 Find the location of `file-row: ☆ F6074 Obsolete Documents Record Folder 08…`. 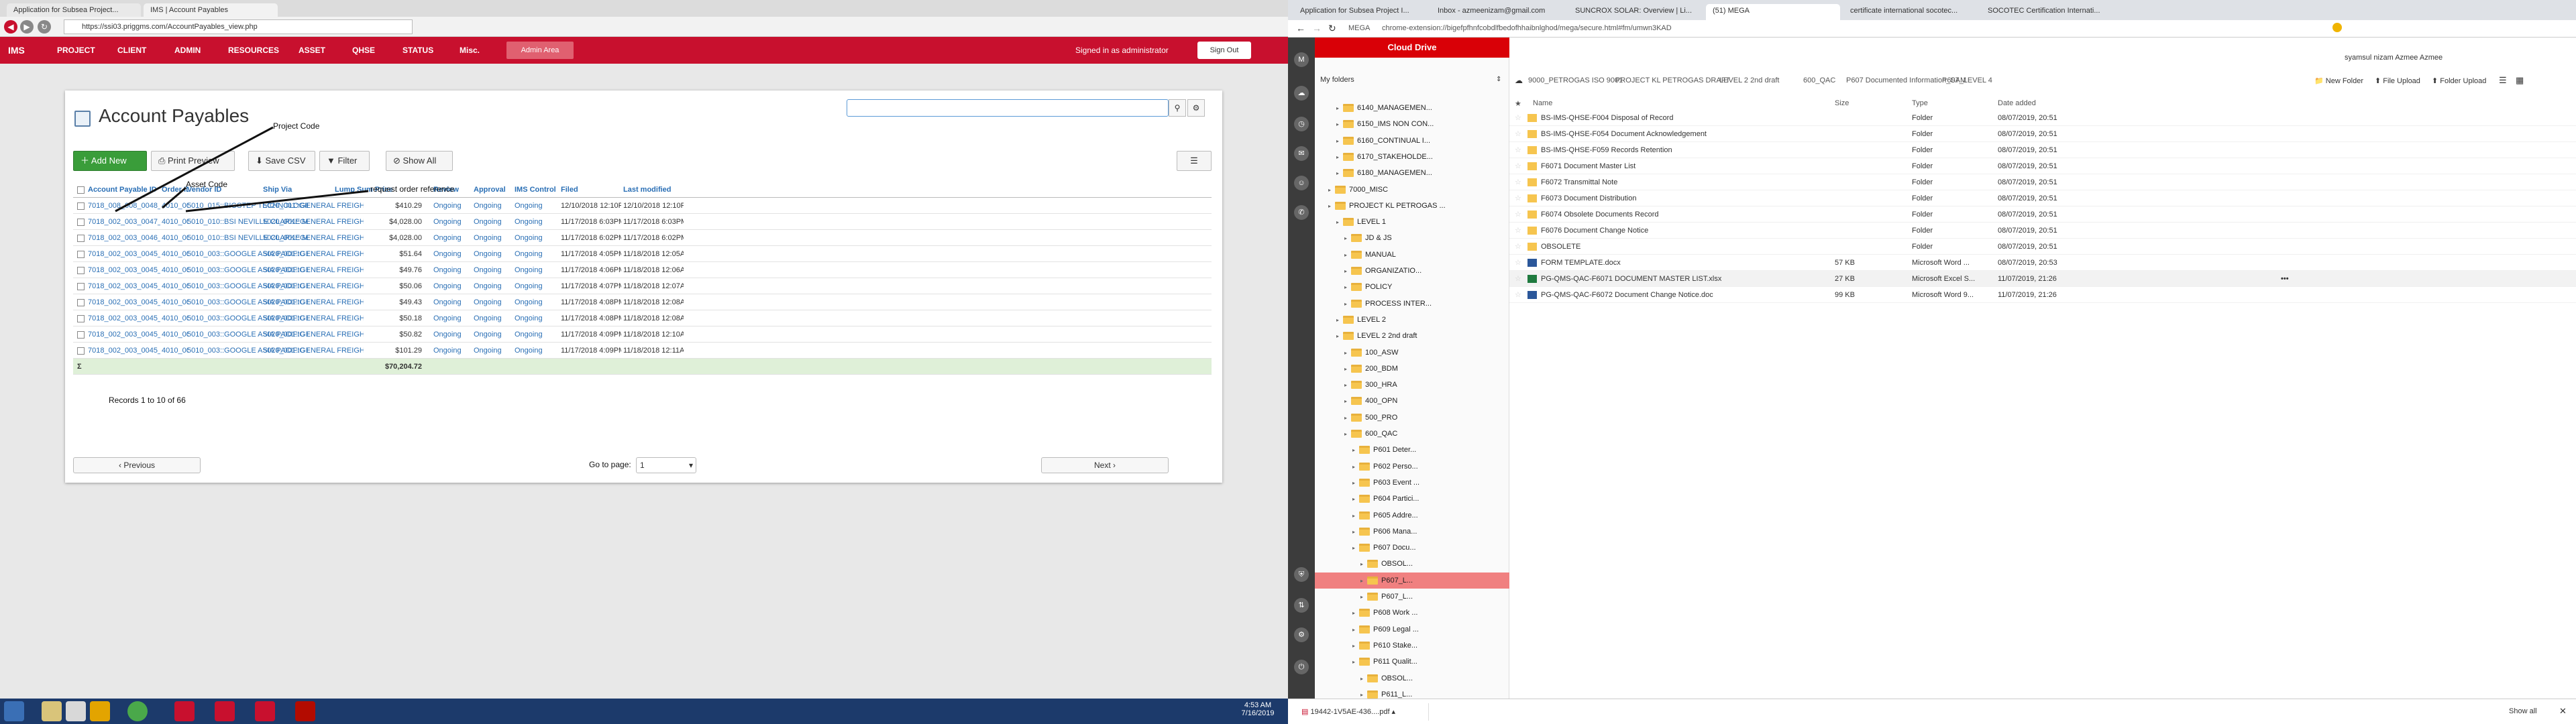

file-row: ☆ F6074 Obsolete Documents Record Folder 08… is located at coordinates (2042, 215).